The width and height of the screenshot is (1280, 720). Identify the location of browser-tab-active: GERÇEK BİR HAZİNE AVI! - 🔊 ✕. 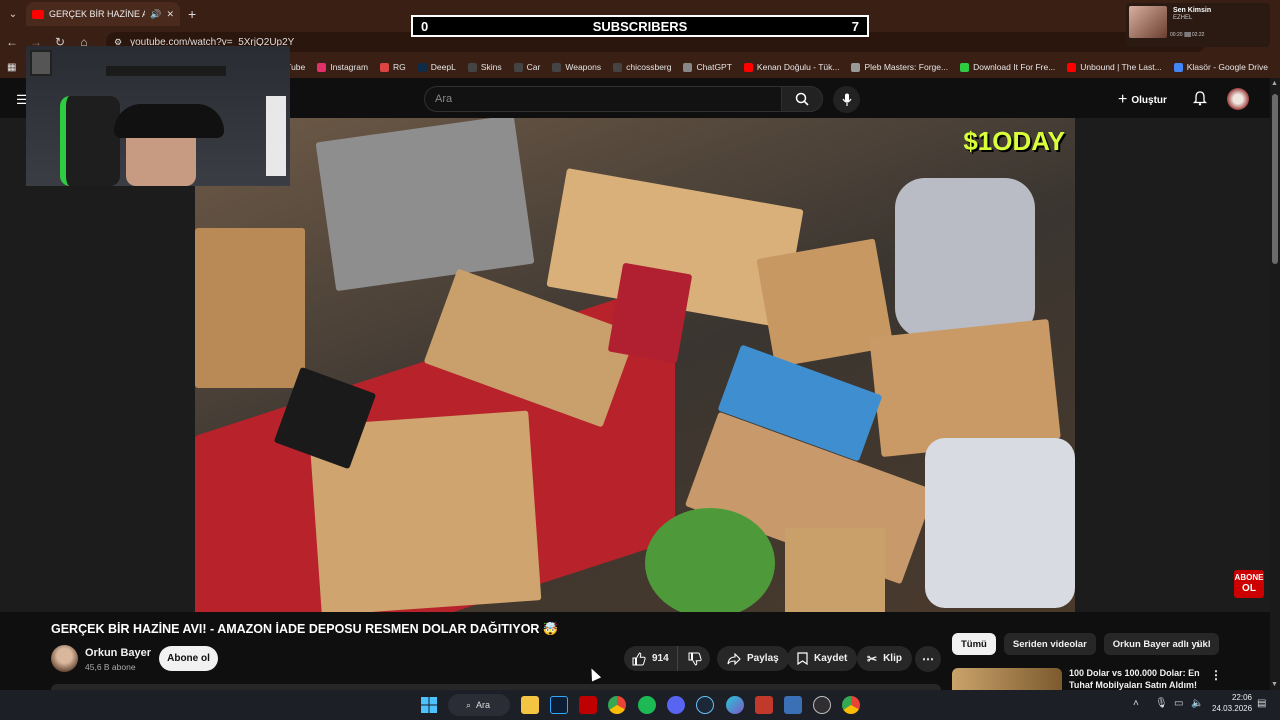
(103, 14).